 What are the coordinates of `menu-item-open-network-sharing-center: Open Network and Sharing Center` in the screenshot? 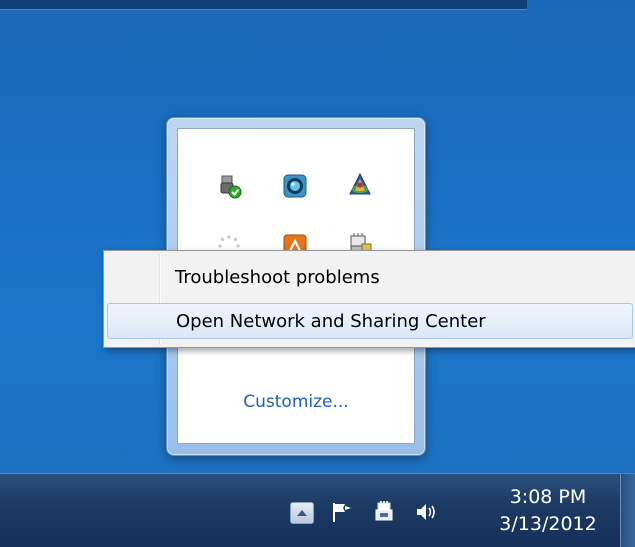 It's located at (370, 321).